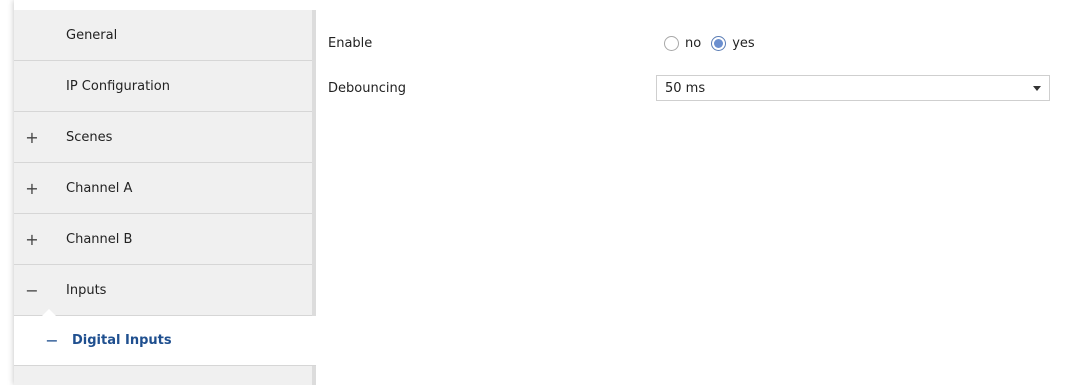 Image resolution: width=1072 pixels, height=385 pixels. Describe the element at coordinates (163, 188) in the screenshot. I see `sidebar-item-channel-a: + Channel A` at that location.